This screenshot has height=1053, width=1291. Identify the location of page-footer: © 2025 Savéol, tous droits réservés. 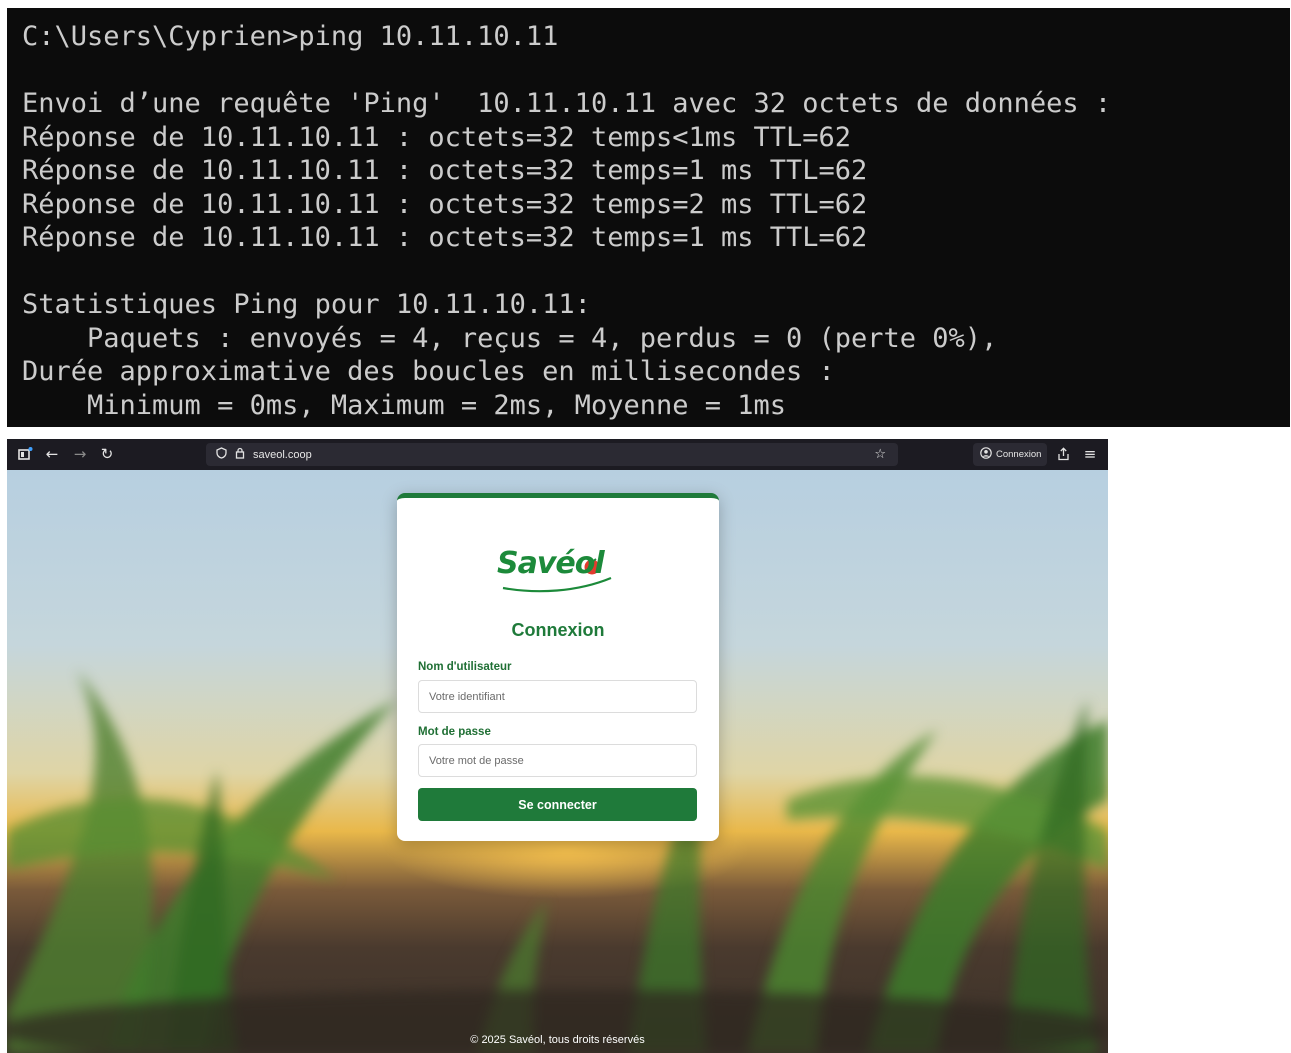
(557, 1040).